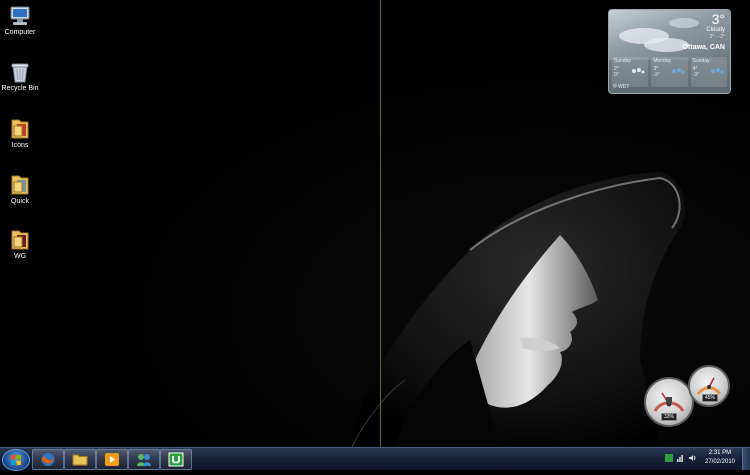 This screenshot has width=750, height=475. What do you see at coordinates (20, 15) in the screenshot?
I see `computer-icon` at bounding box center [20, 15].